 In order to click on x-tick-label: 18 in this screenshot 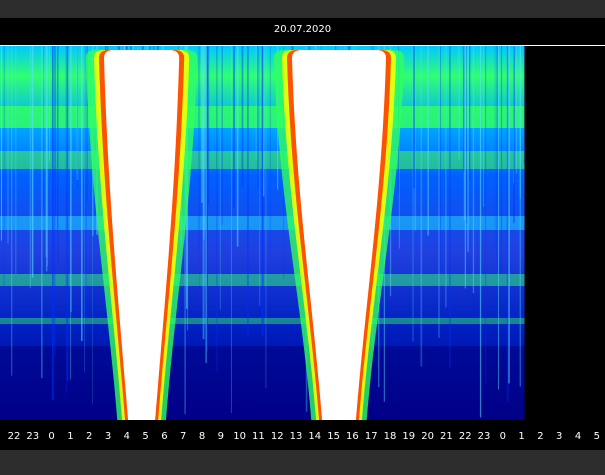, I will do `click(390, 436)`.